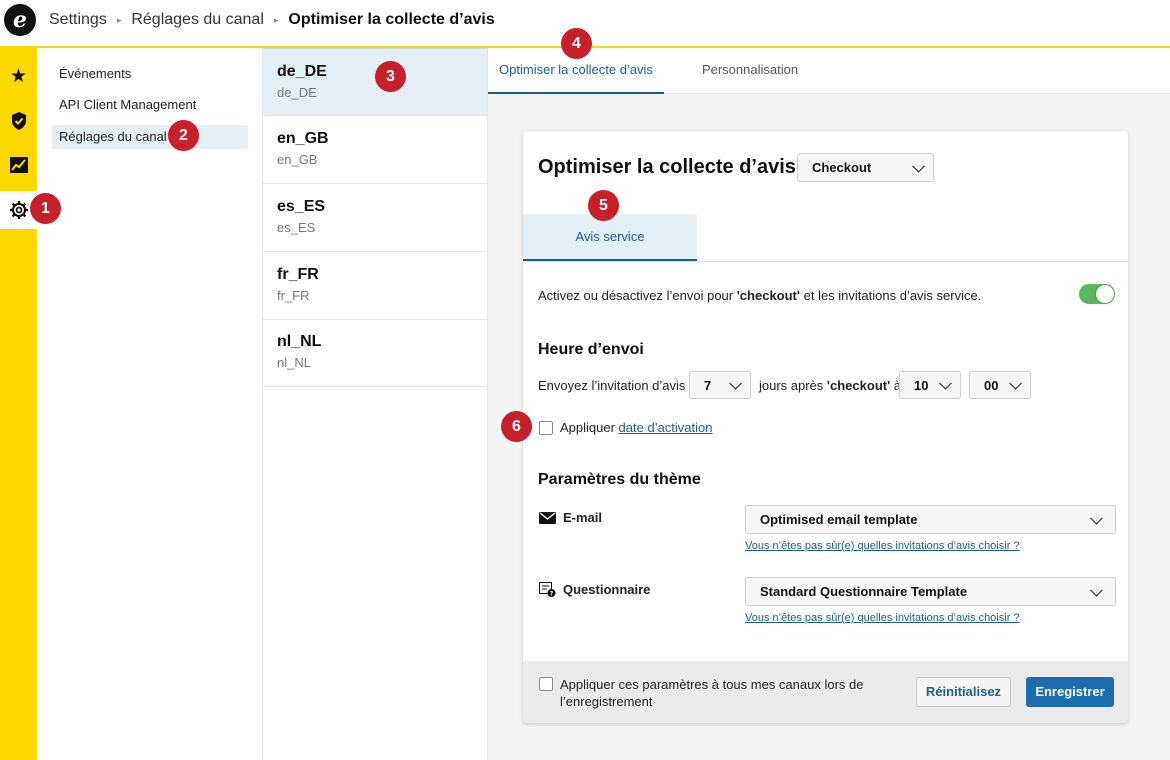 The image size is (1170, 760). I want to click on apply-all-checkbox, so click(546, 684).